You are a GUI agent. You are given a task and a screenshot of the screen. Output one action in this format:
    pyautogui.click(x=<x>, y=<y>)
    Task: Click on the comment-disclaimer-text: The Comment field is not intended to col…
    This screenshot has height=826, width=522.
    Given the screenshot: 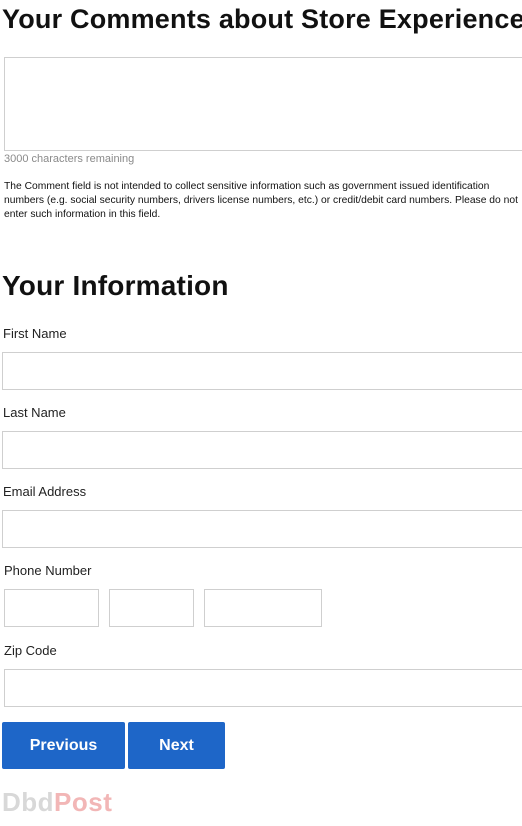 What is the action you would take?
    pyautogui.click(x=261, y=200)
    